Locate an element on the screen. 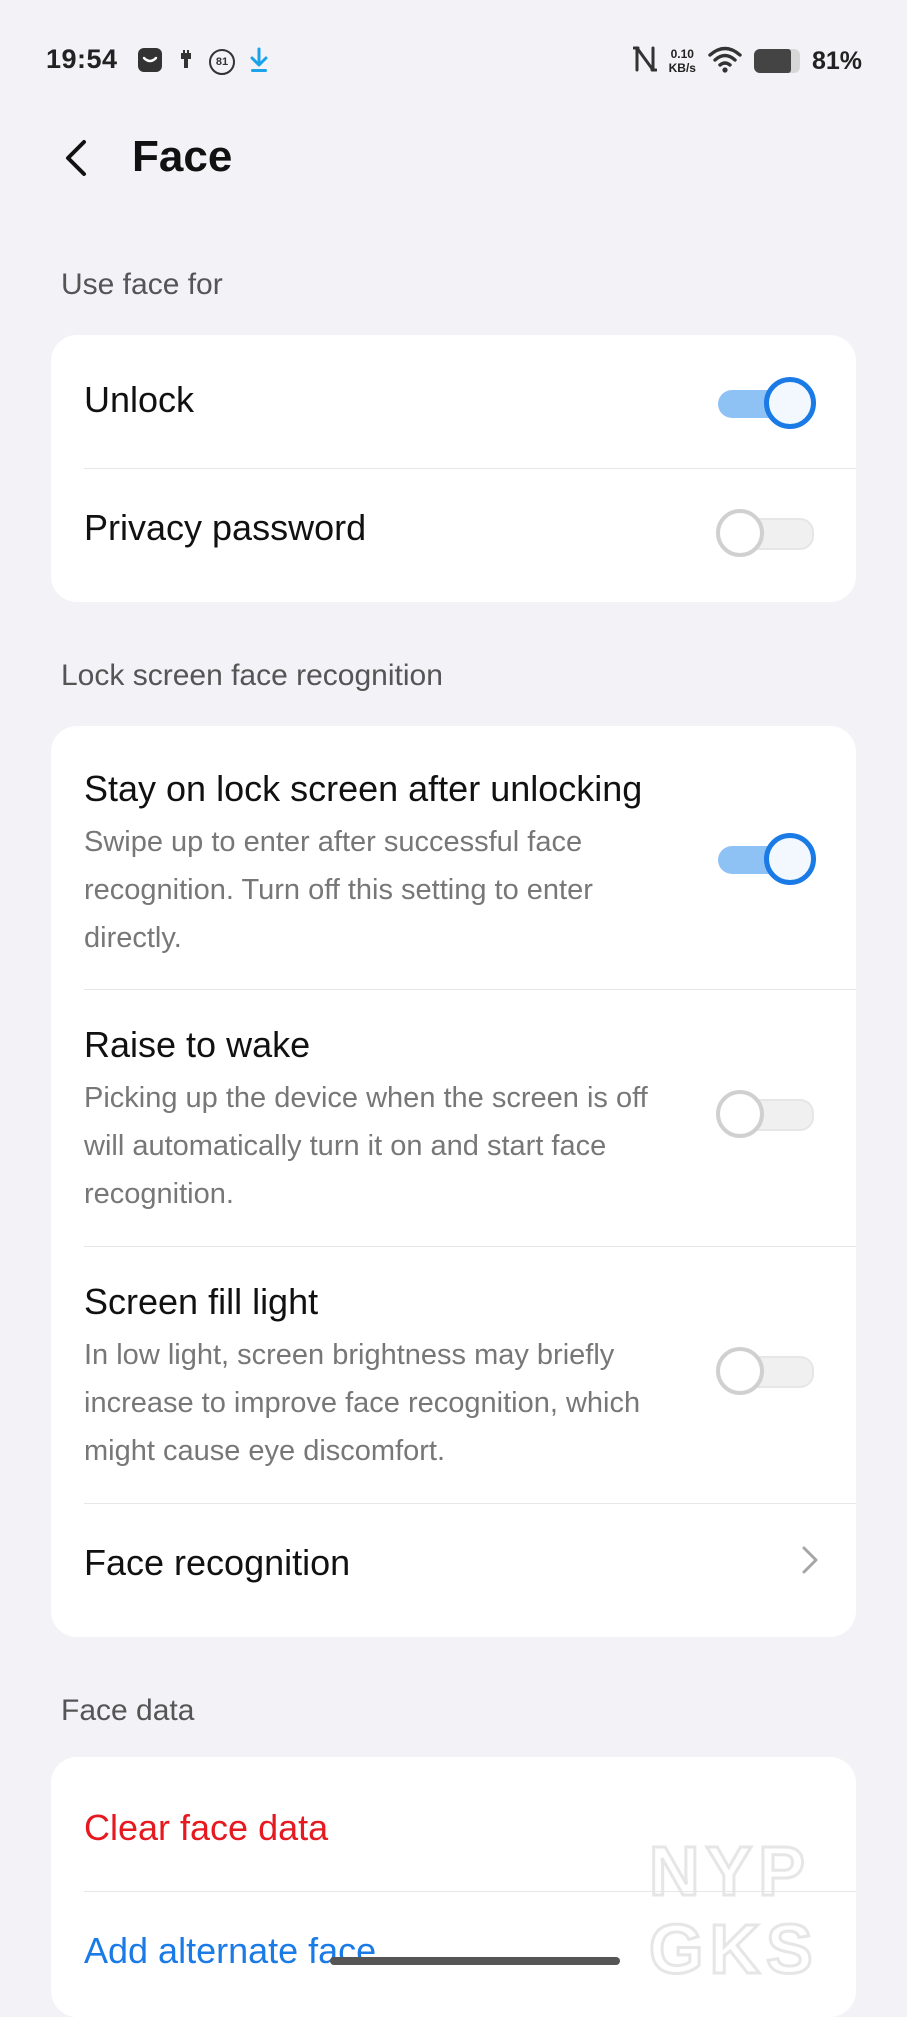 This screenshot has height=2017, width=907. setting-title: Screen fill light is located at coordinates (201, 1301).